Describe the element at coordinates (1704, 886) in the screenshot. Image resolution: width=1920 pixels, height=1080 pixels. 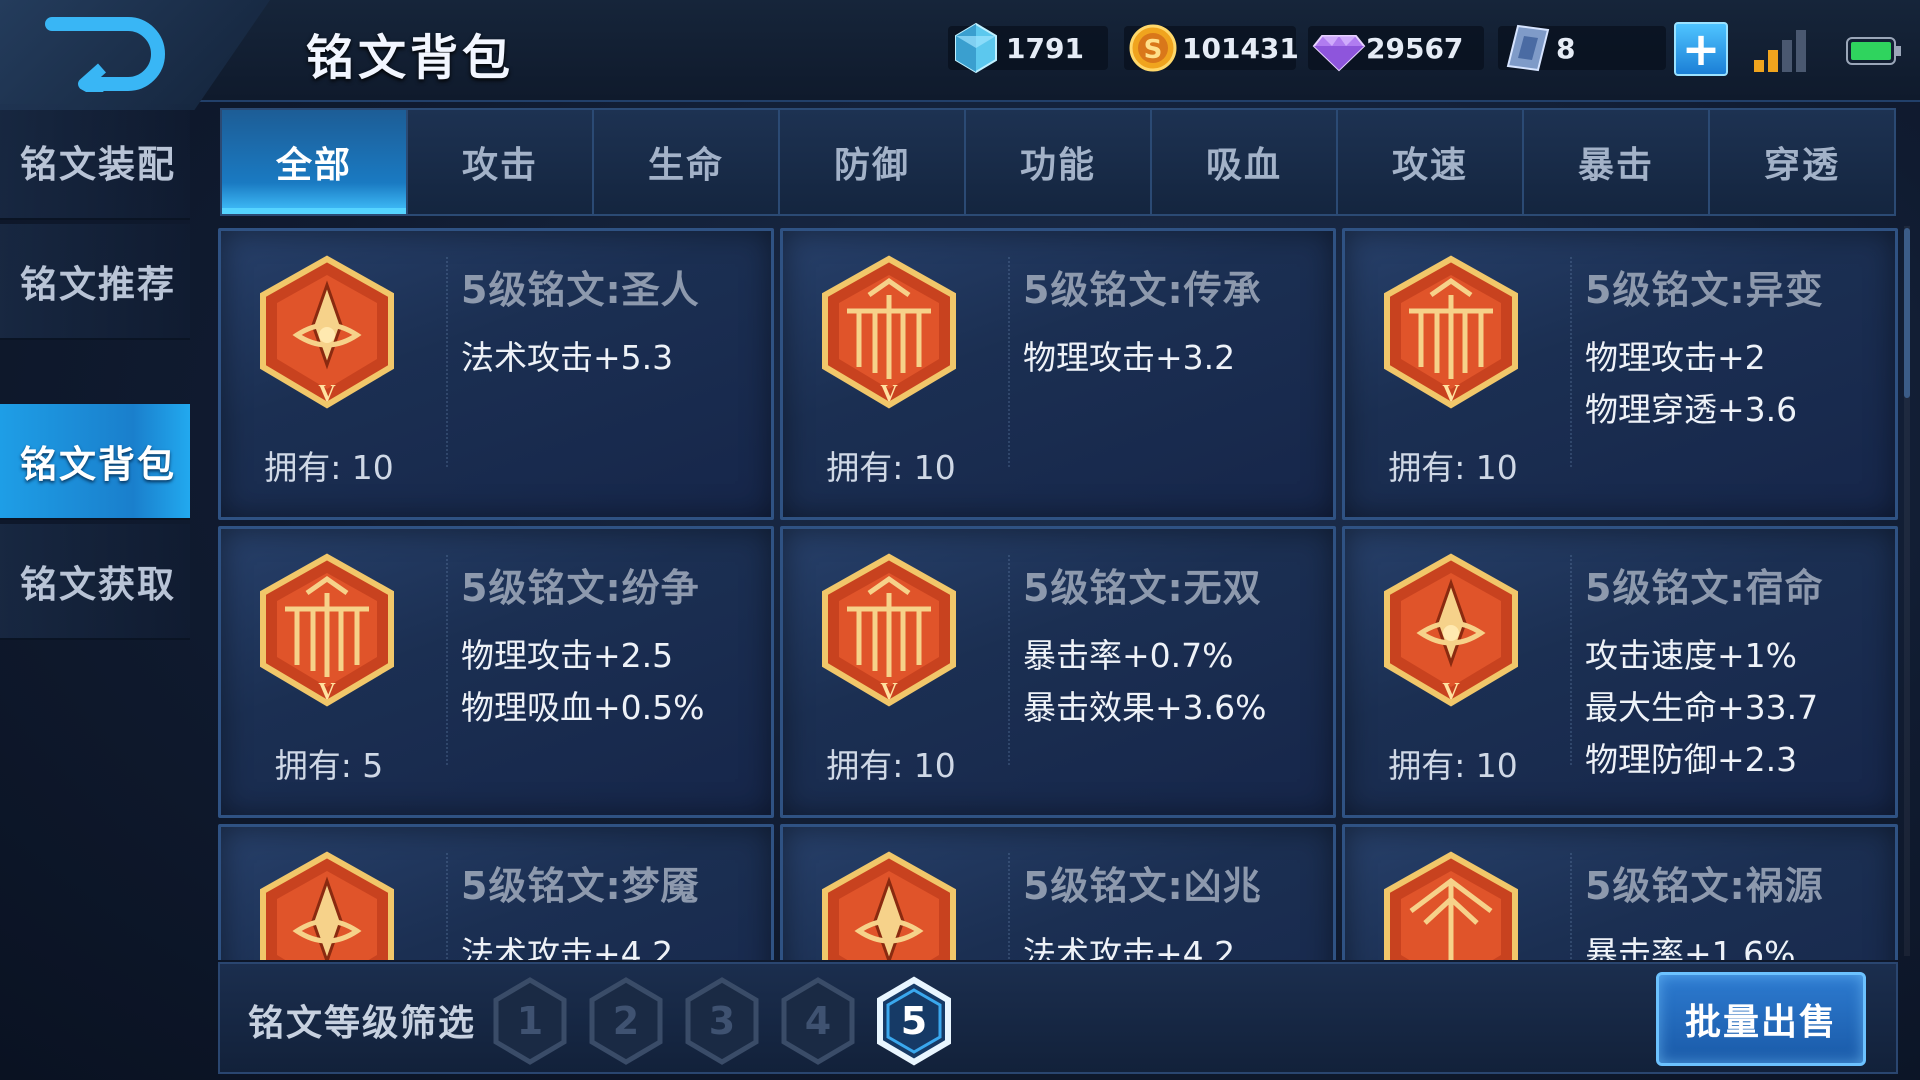
I see `rune-name: 5级铭文:祸源` at that location.